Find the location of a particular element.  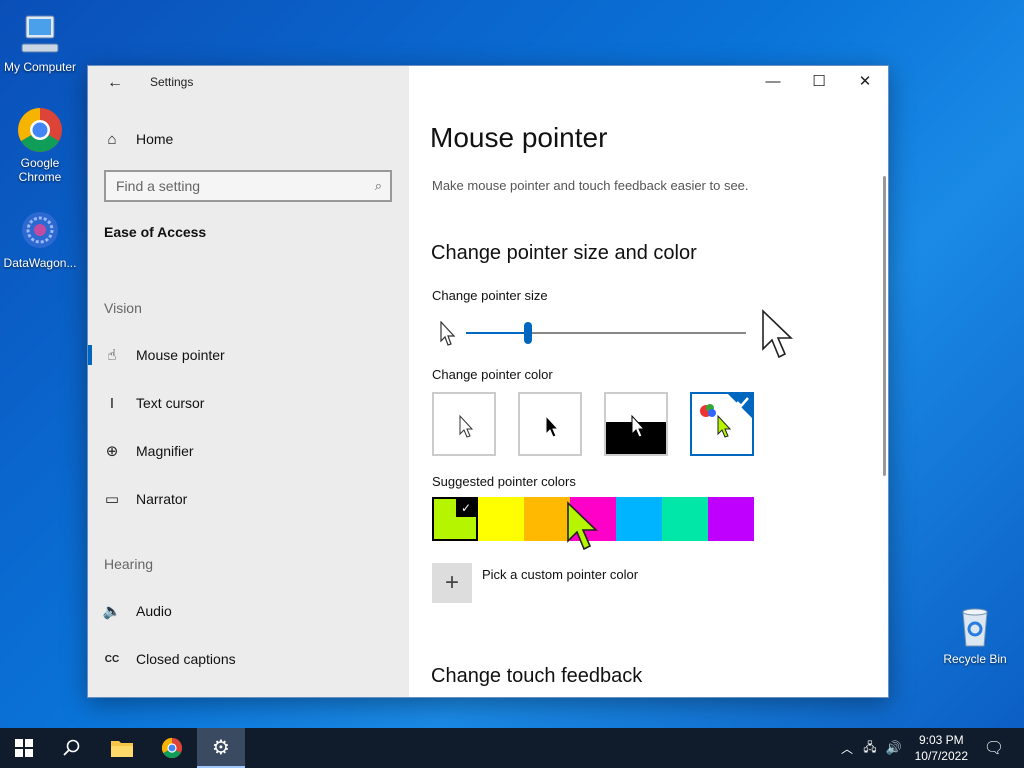

search-icon is located at coordinates (71, 747).